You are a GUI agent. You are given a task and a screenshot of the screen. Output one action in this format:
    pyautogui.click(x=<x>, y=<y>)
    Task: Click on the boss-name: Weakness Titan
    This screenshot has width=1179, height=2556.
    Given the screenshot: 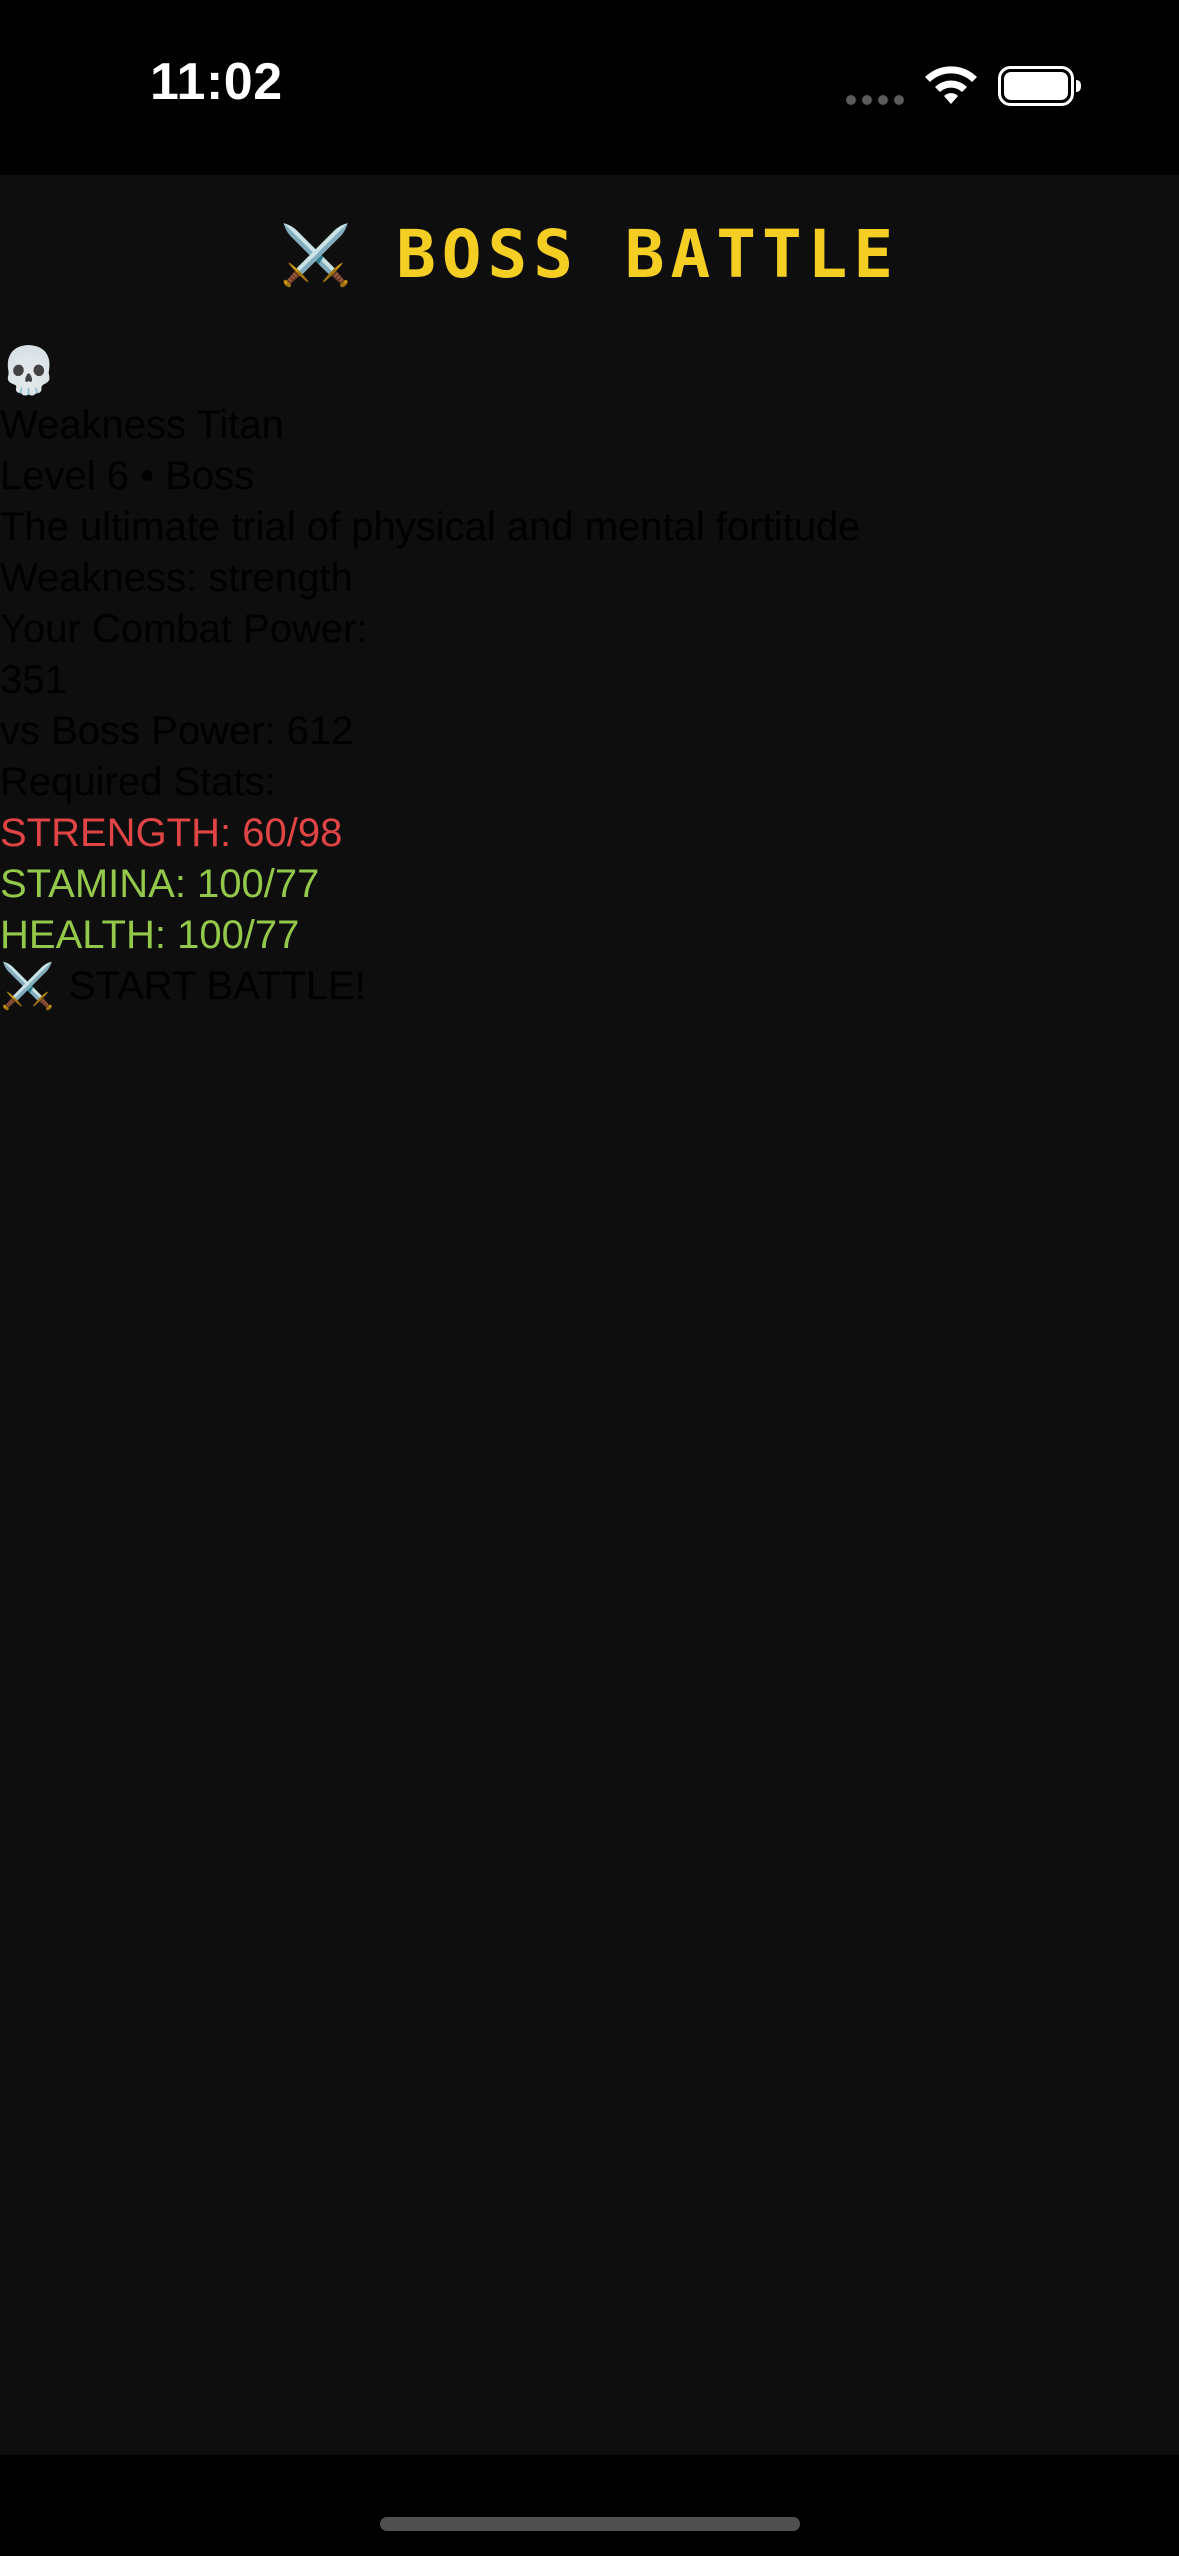 What is the action you would take?
    pyautogui.click(x=142, y=425)
    